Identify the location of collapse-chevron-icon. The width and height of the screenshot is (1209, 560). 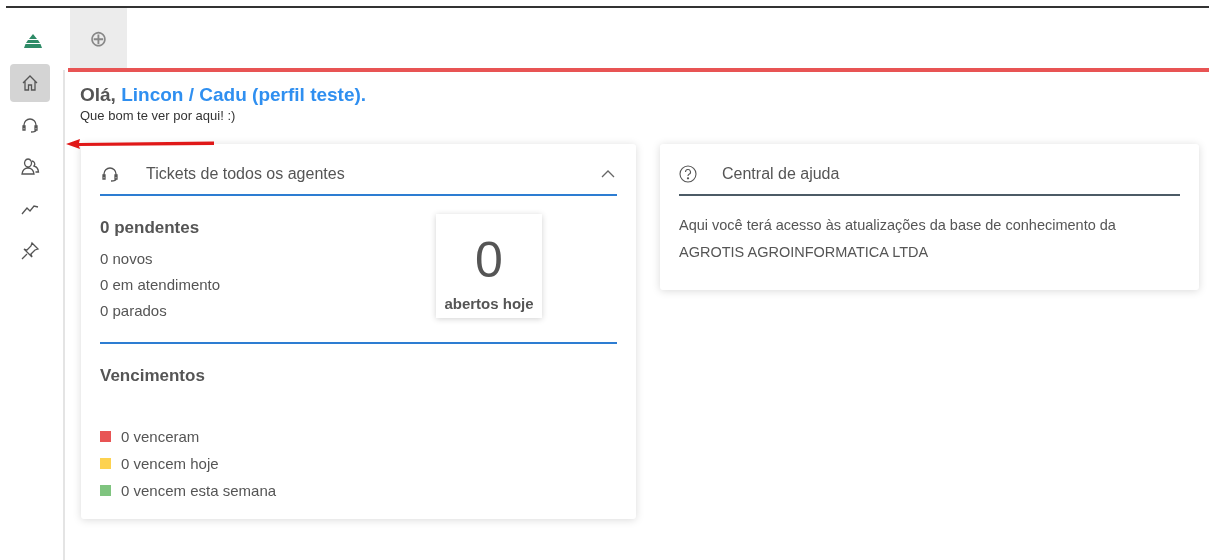
(608, 174).